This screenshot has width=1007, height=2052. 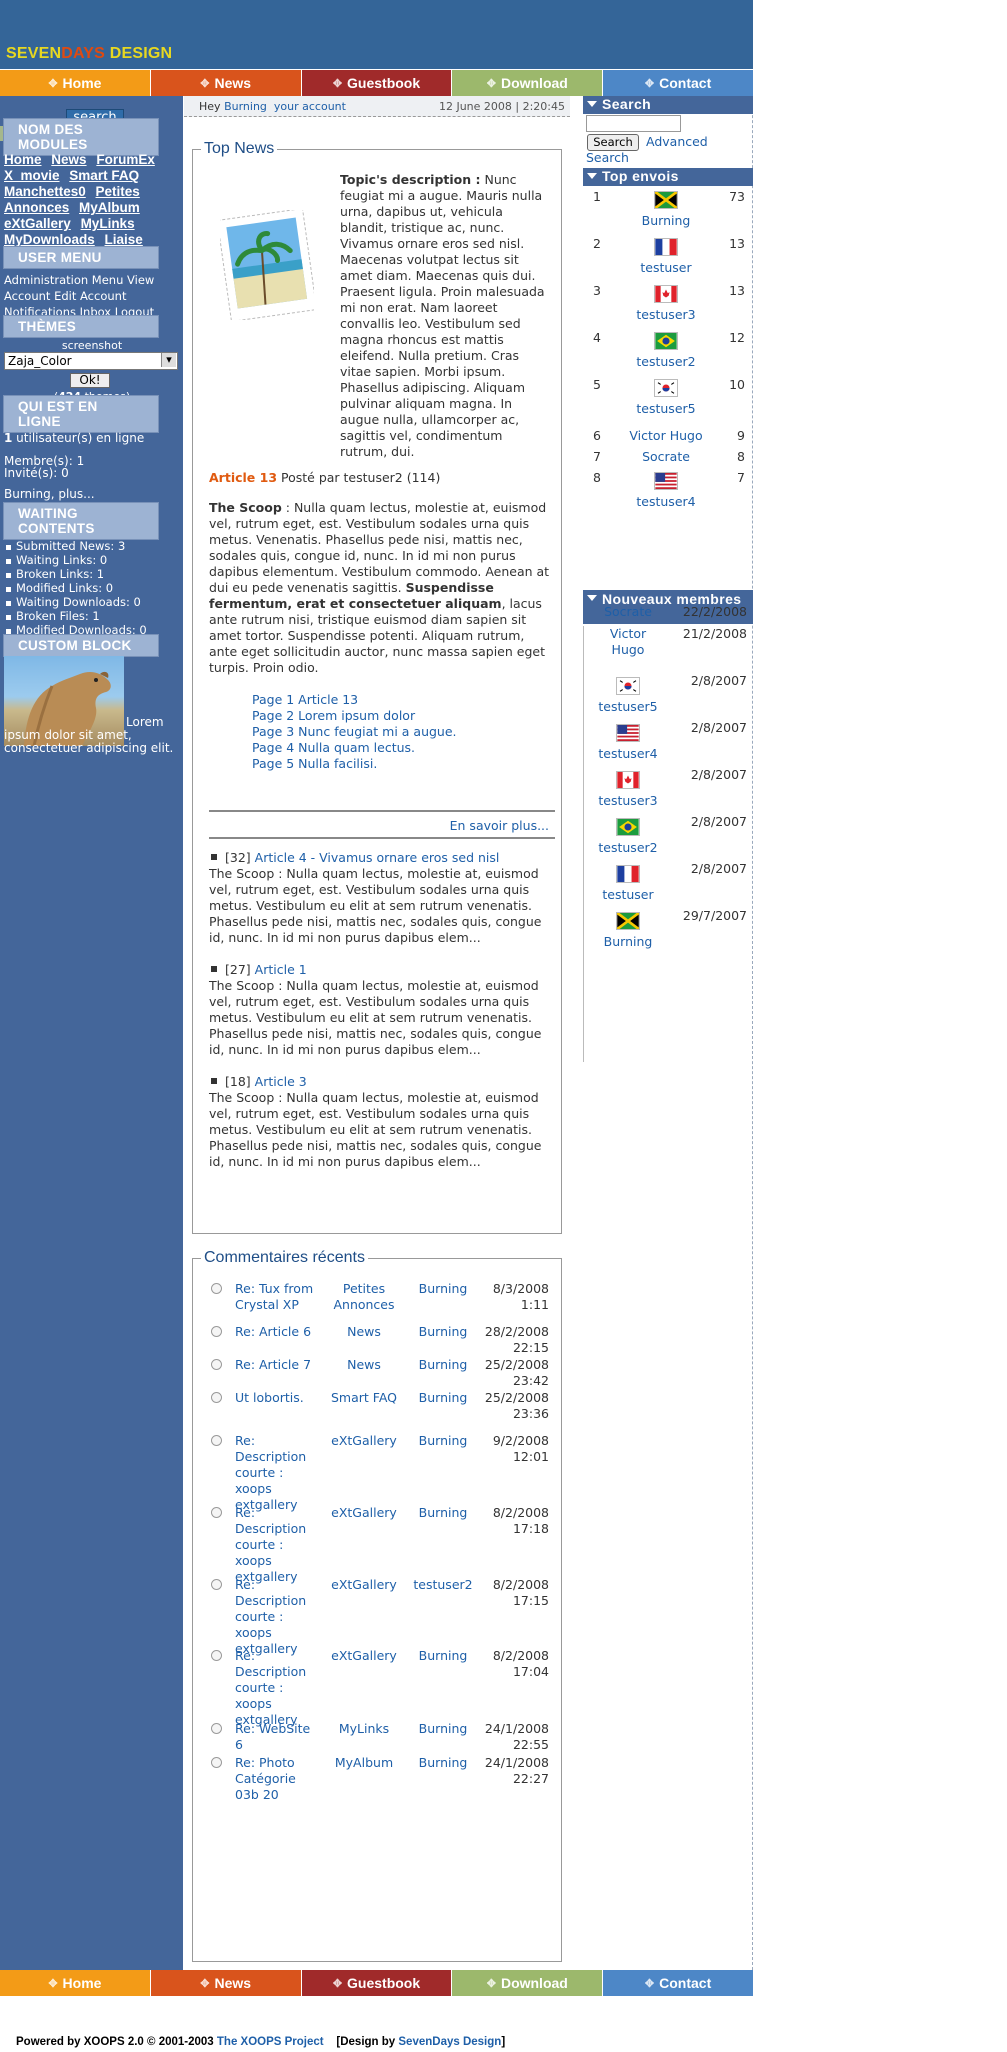 I want to click on waiting-item: Modified Links: 0, so click(x=75, y=588).